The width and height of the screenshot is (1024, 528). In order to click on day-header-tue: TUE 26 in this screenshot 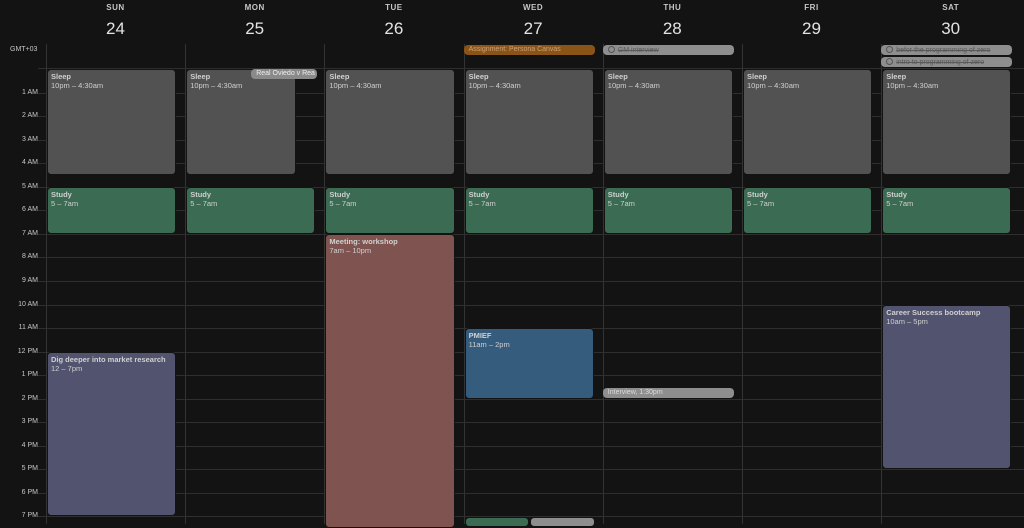, I will do `click(393, 19)`.